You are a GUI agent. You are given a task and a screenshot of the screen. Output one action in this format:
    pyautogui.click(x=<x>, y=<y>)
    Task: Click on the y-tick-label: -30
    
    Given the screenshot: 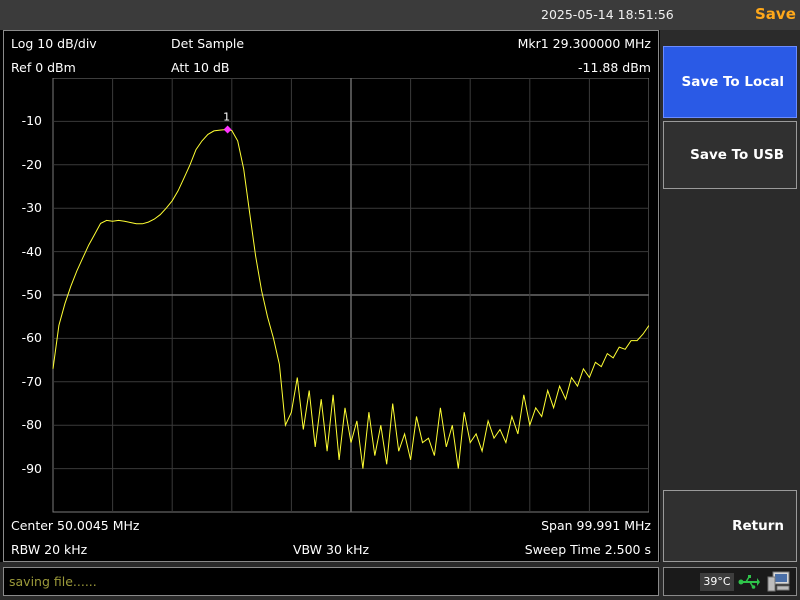 What is the action you would take?
    pyautogui.click(x=31, y=208)
    